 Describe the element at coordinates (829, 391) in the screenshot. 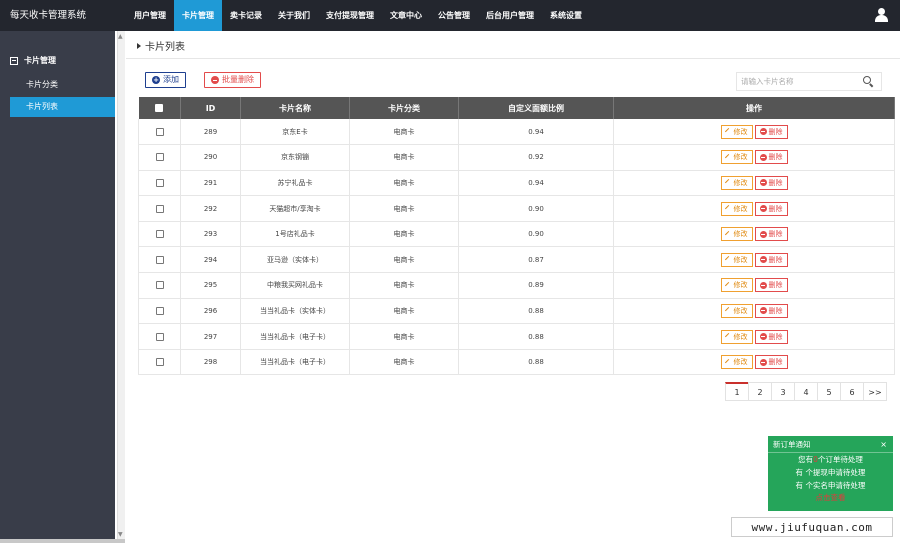

I see `page-5: 5` at that location.